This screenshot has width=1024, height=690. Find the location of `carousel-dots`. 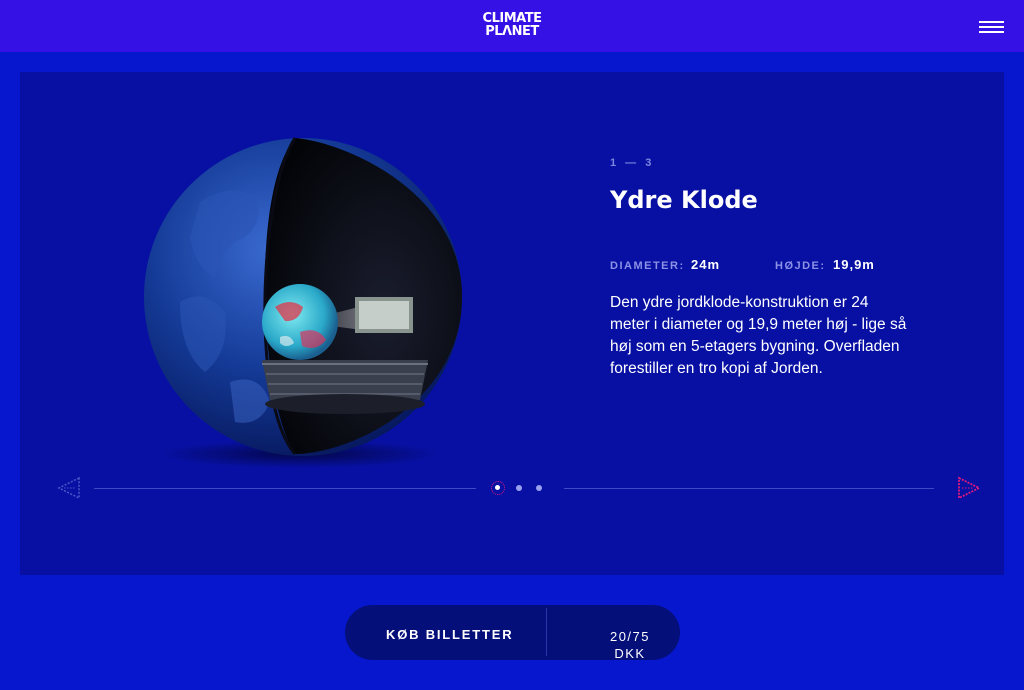

carousel-dots is located at coordinates (519, 488).